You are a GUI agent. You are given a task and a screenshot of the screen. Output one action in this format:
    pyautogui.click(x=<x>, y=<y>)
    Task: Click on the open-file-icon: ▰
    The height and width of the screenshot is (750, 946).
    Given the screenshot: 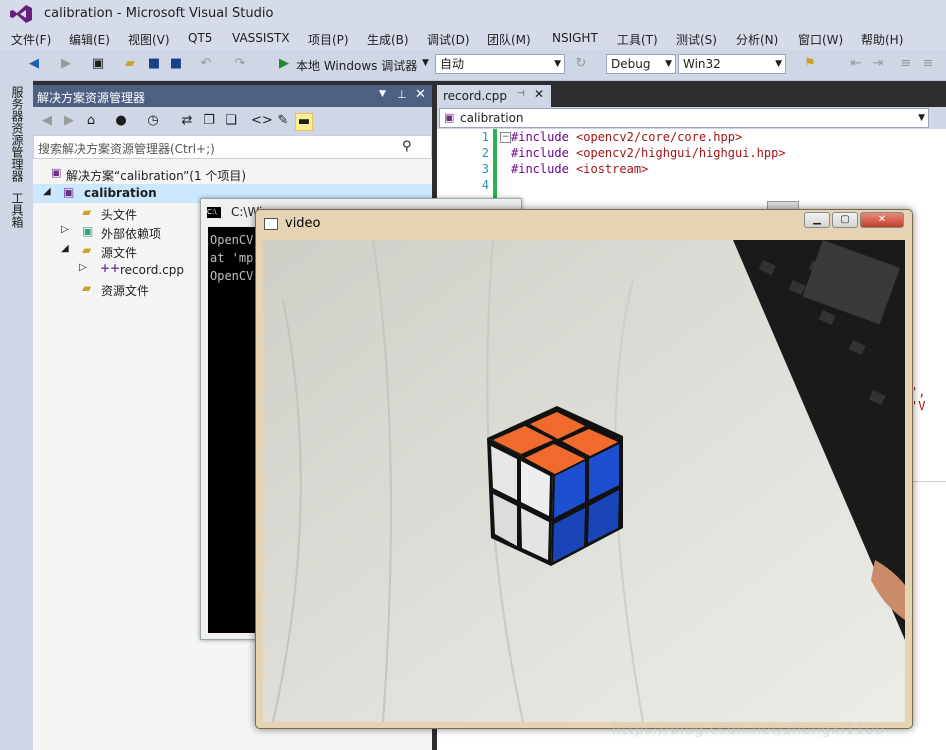 What is the action you would take?
    pyautogui.click(x=130, y=64)
    